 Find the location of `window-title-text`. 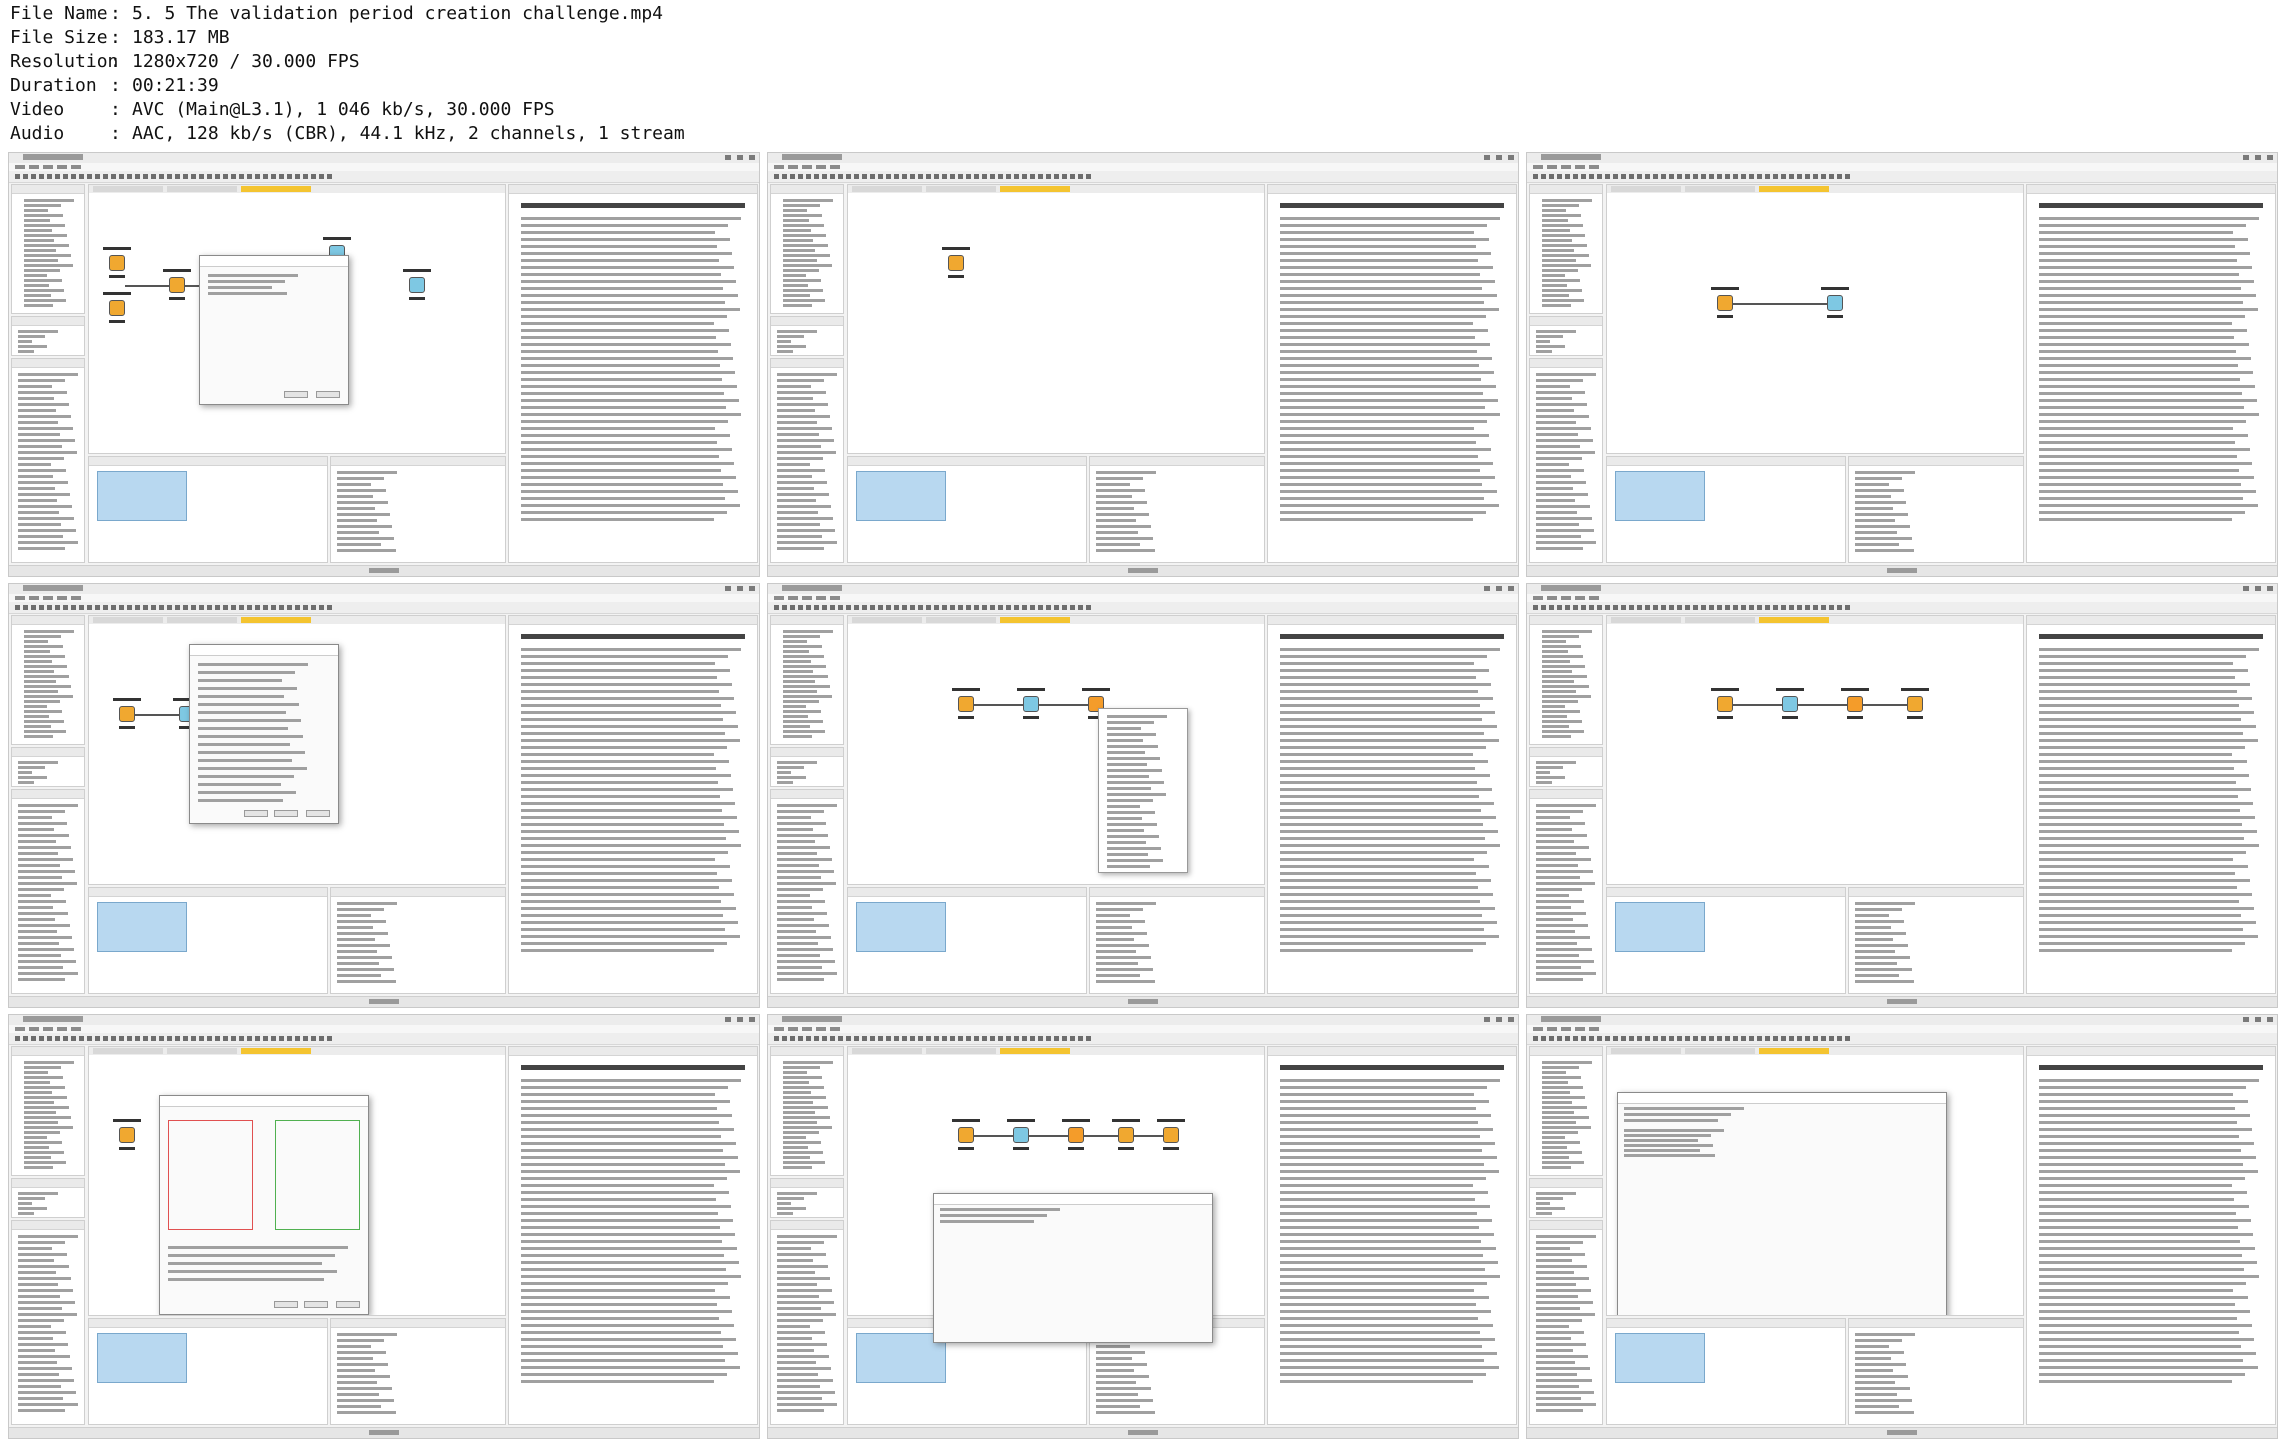

window-title-text is located at coordinates (53, 1019).